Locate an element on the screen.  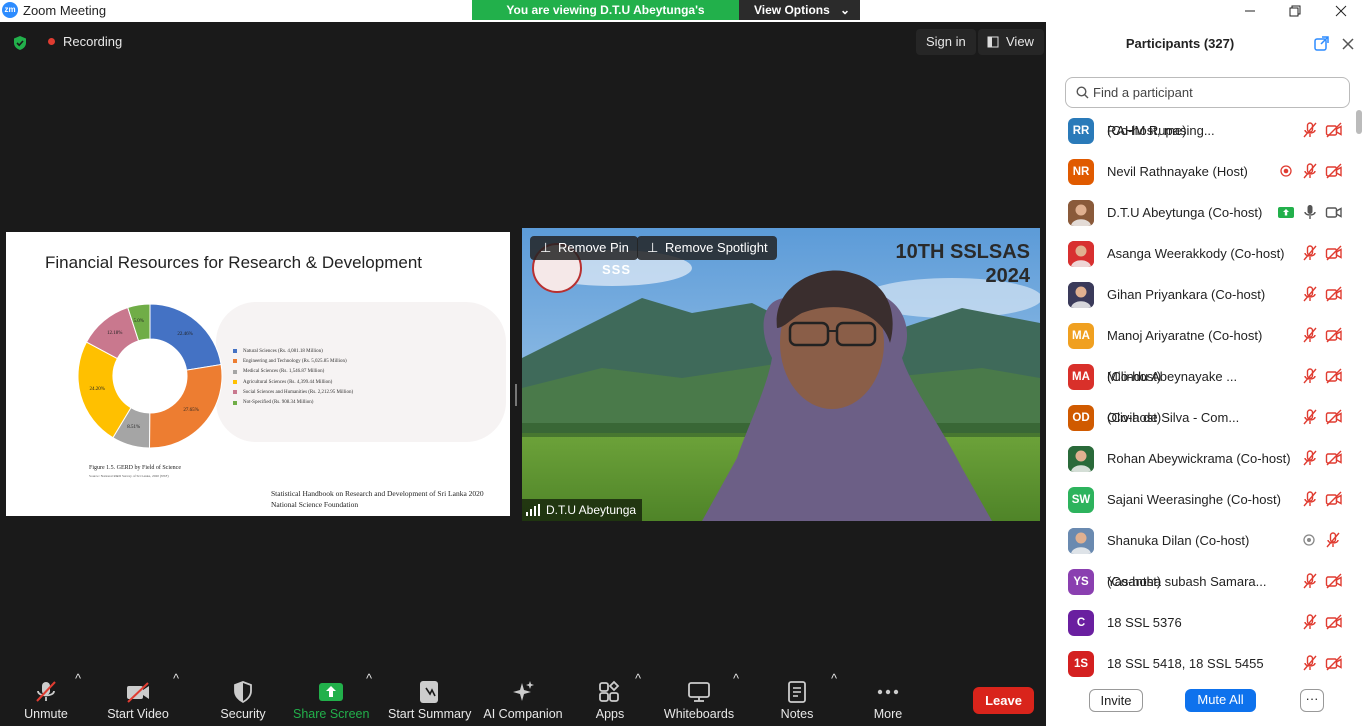
remove-pin-label: Remove Pin is located at coordinates (593, 247).